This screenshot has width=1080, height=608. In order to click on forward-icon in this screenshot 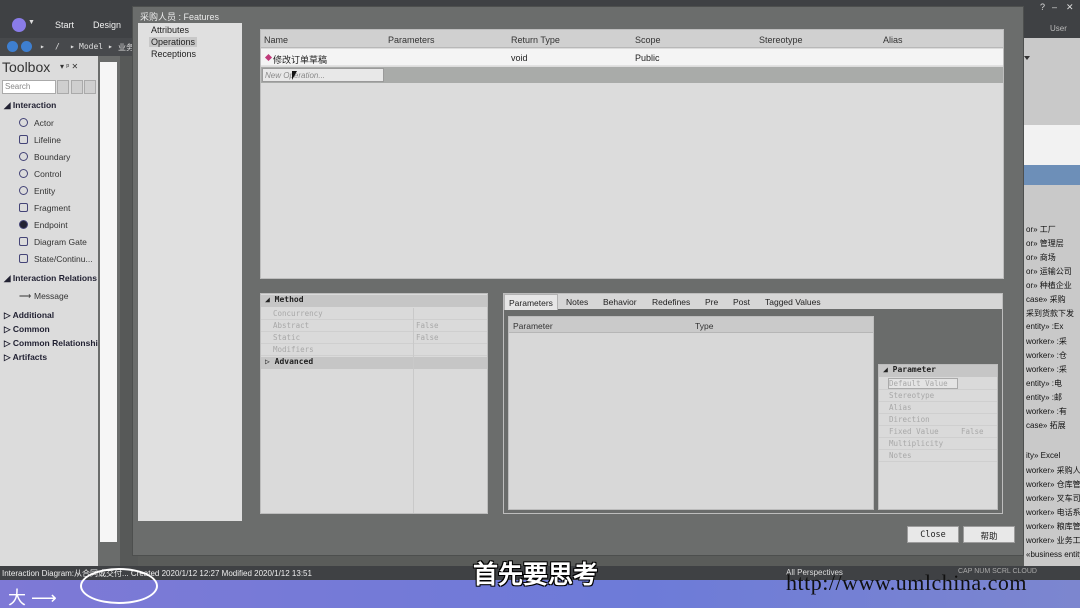, I will do `click(26, 46)`.